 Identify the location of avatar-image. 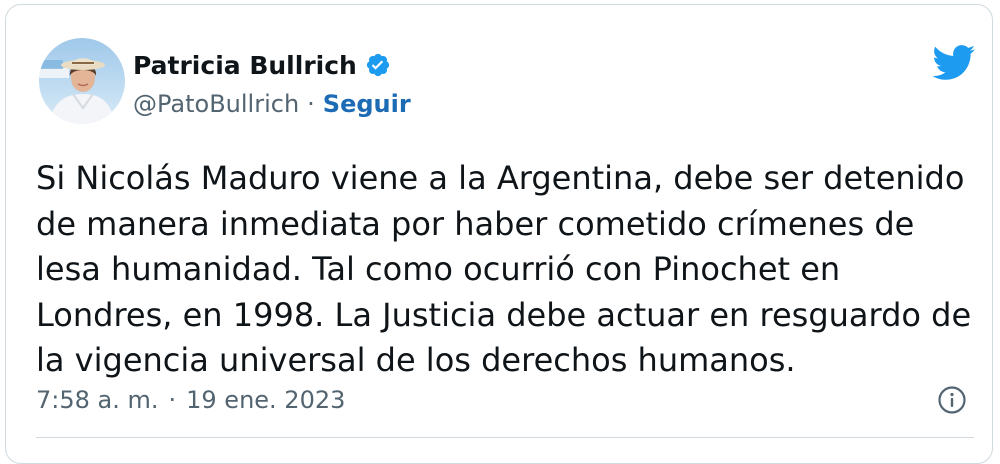
(82, 81).